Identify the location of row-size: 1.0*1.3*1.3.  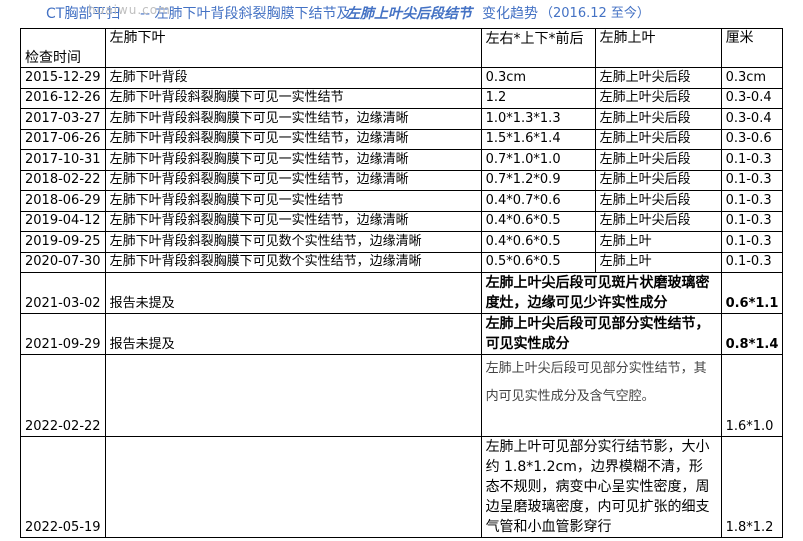
(538, 119).